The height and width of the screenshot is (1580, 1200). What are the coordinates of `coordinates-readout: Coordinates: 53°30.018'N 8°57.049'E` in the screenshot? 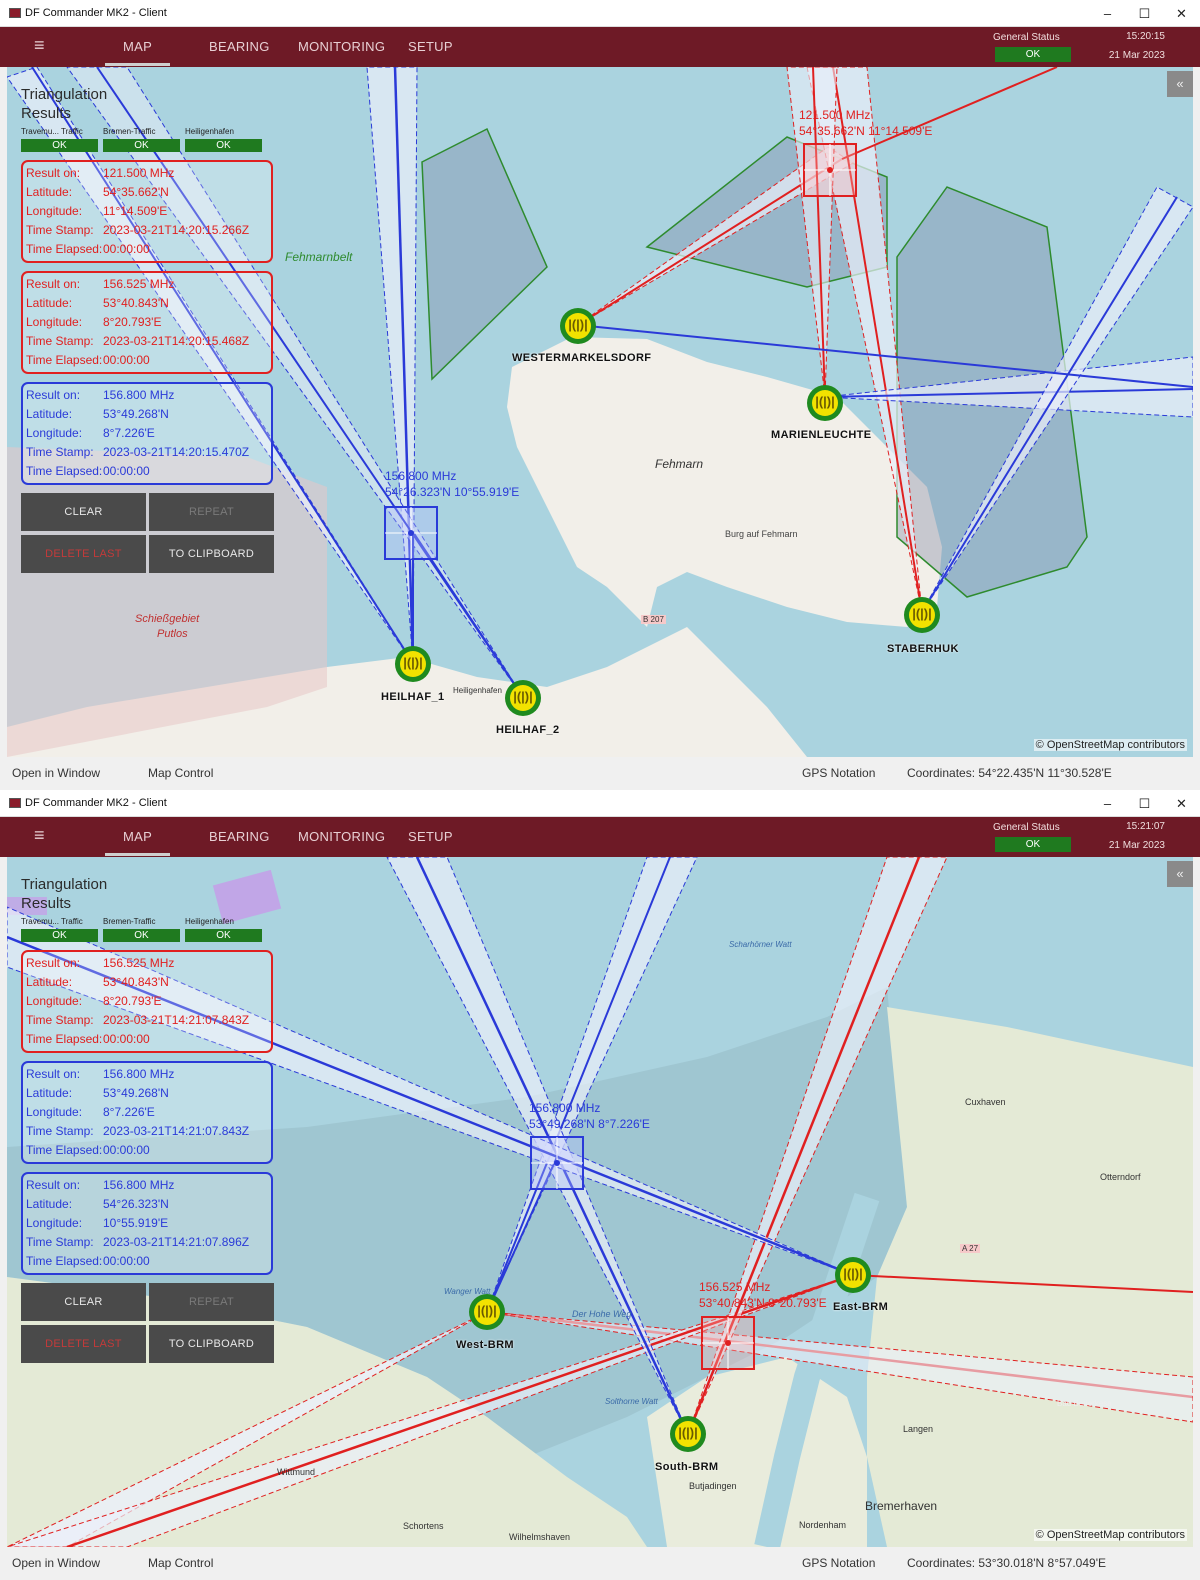 It's located at (1006, 1563).